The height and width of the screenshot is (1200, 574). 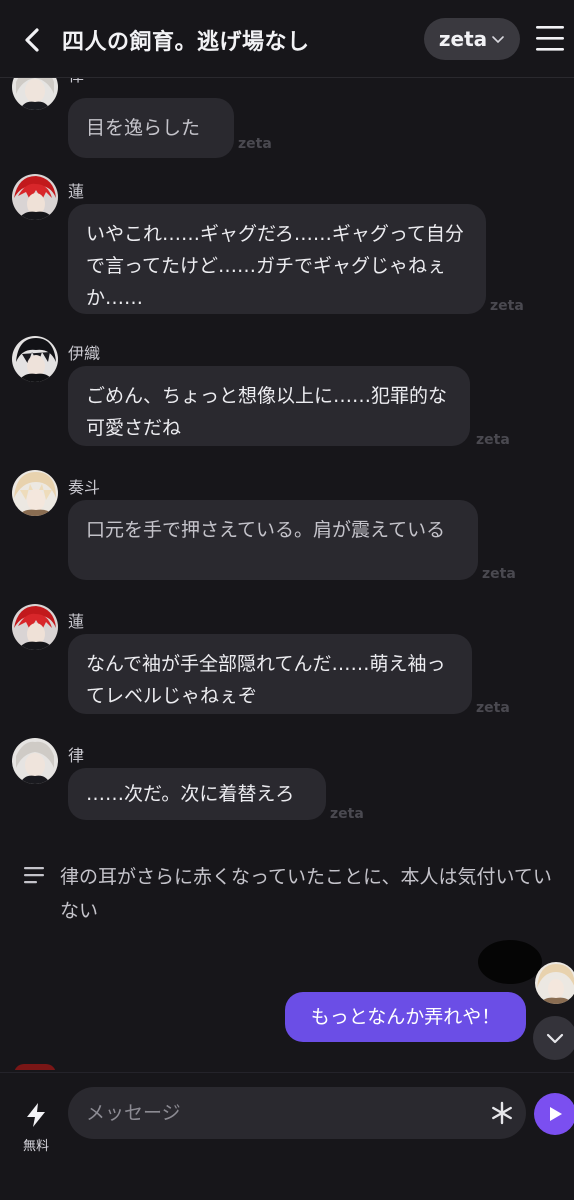 I want to click on menu-button, so click(x=550, y=38).